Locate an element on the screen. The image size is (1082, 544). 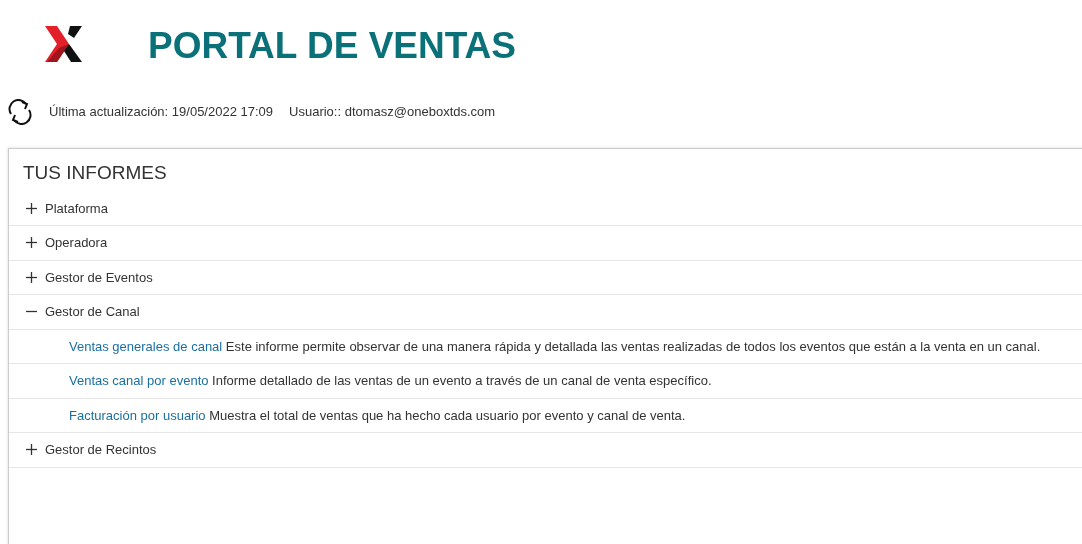
portal-title: PORTAL DE VENTAS is located at coordinates (332, 46).